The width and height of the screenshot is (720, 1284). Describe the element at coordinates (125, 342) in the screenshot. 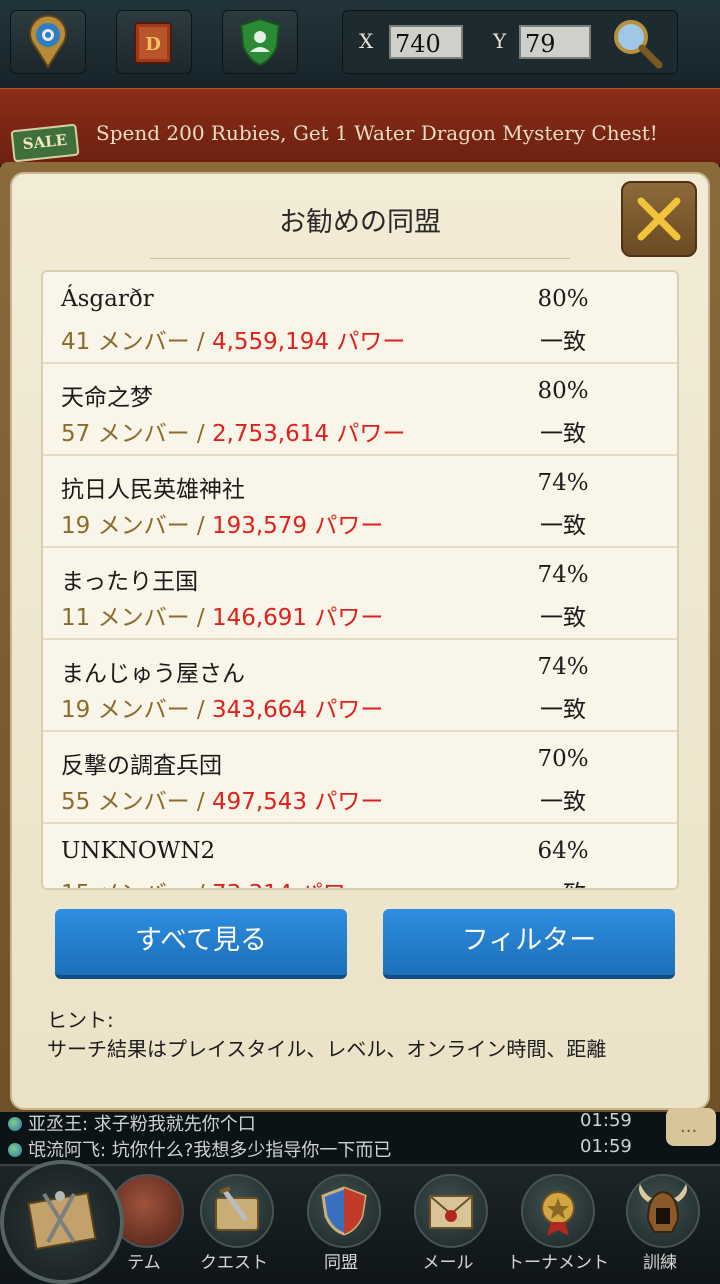

I see `member-count: 41 メンバー` at that location.